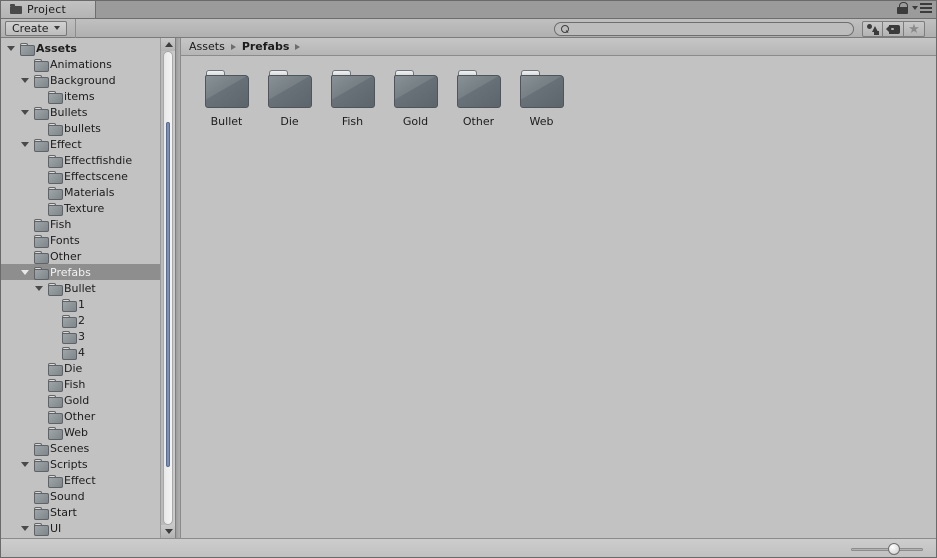 The height and width of the screenshot is (558, 937). I want to click on tree-item-label: Fish, so click(75, 384).